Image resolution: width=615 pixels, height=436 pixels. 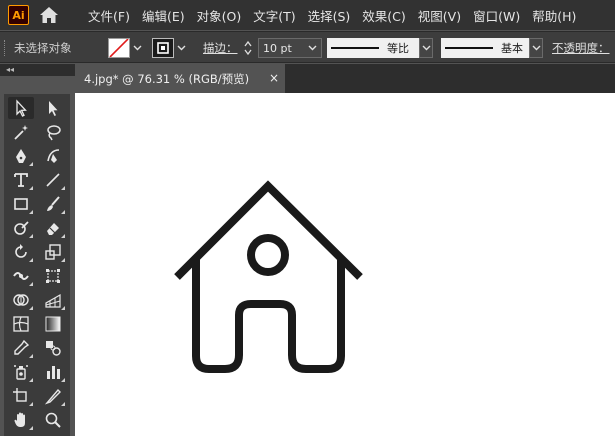 I want to click on paintbrush-icon, so click(x=53, y=203).